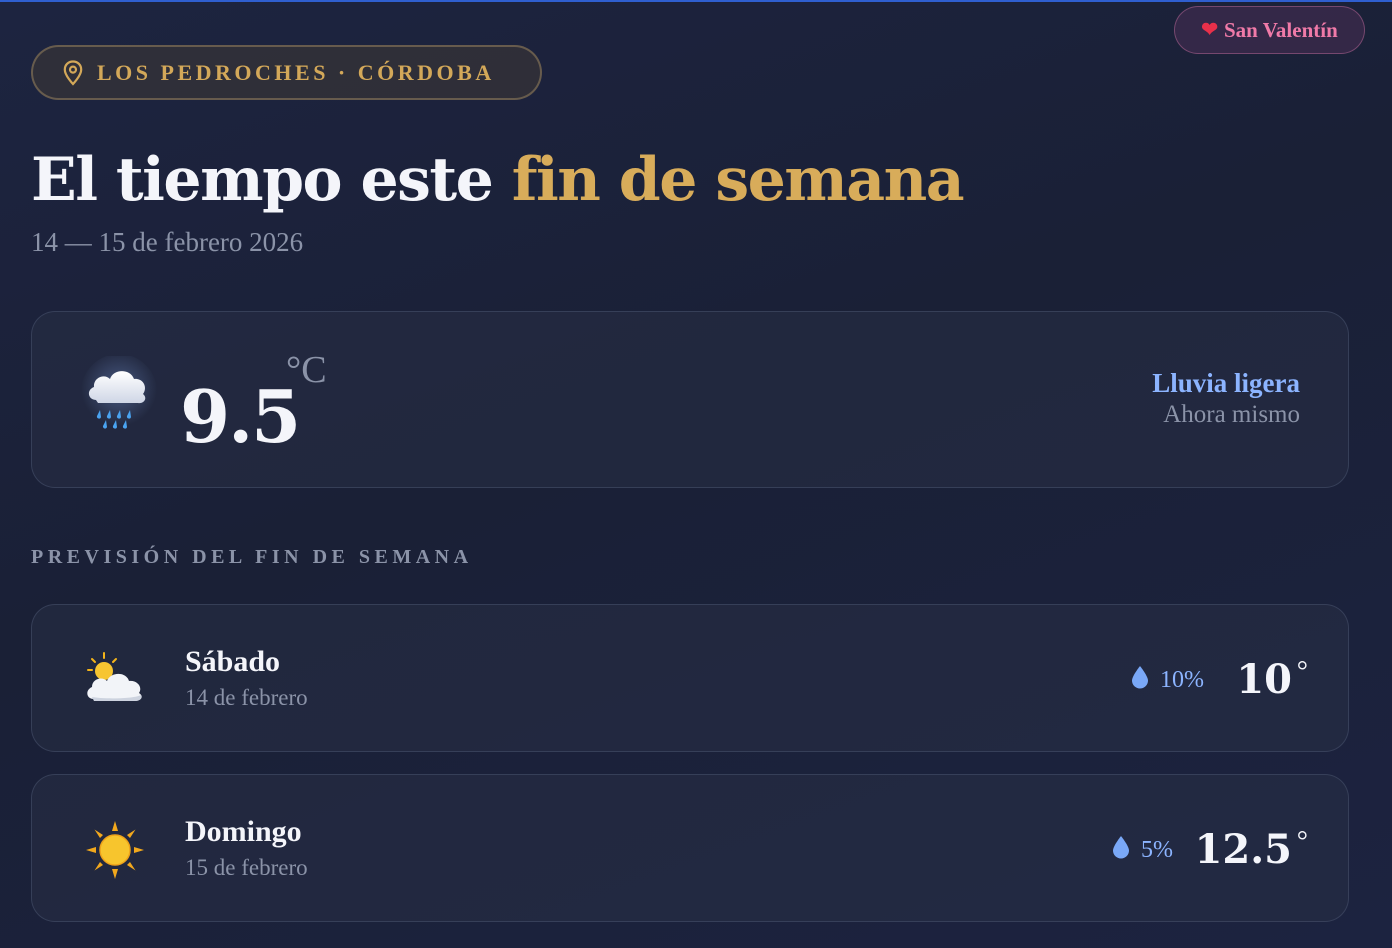 The height and width of the screenshot is (948, 1392). Describe the element at coordinates (498, 180) in the screenshot. I see `page-title: El tiempo este fin de semana` at that location.